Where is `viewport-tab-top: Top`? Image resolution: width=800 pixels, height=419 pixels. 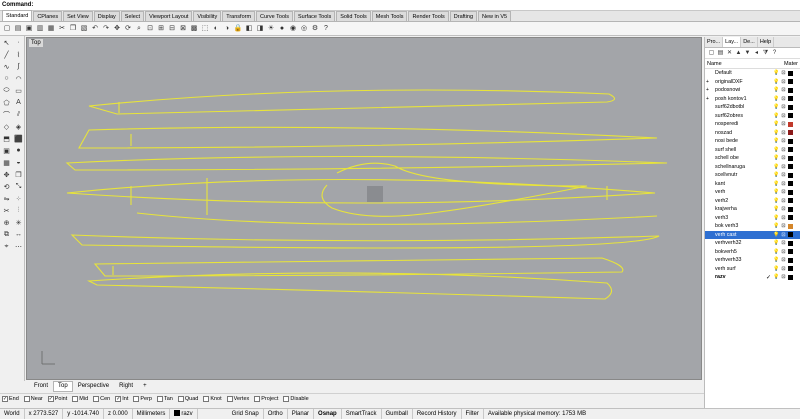
viewport-tab-top: Top is located at coordinates (63, 386).